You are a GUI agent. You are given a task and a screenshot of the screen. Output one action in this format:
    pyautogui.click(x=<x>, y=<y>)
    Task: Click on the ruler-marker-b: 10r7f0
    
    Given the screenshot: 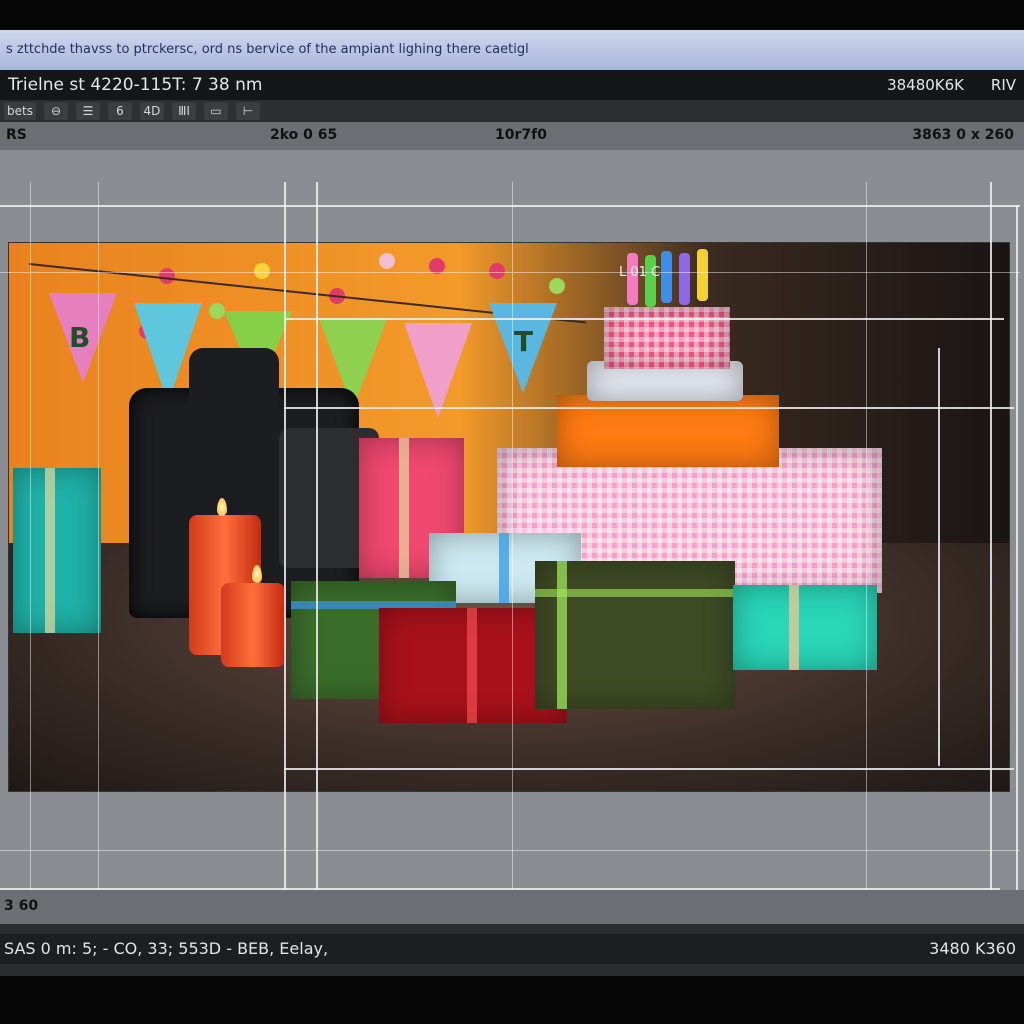 What is the action you would take?
    pyautogui.click(x=521, y=135)
    